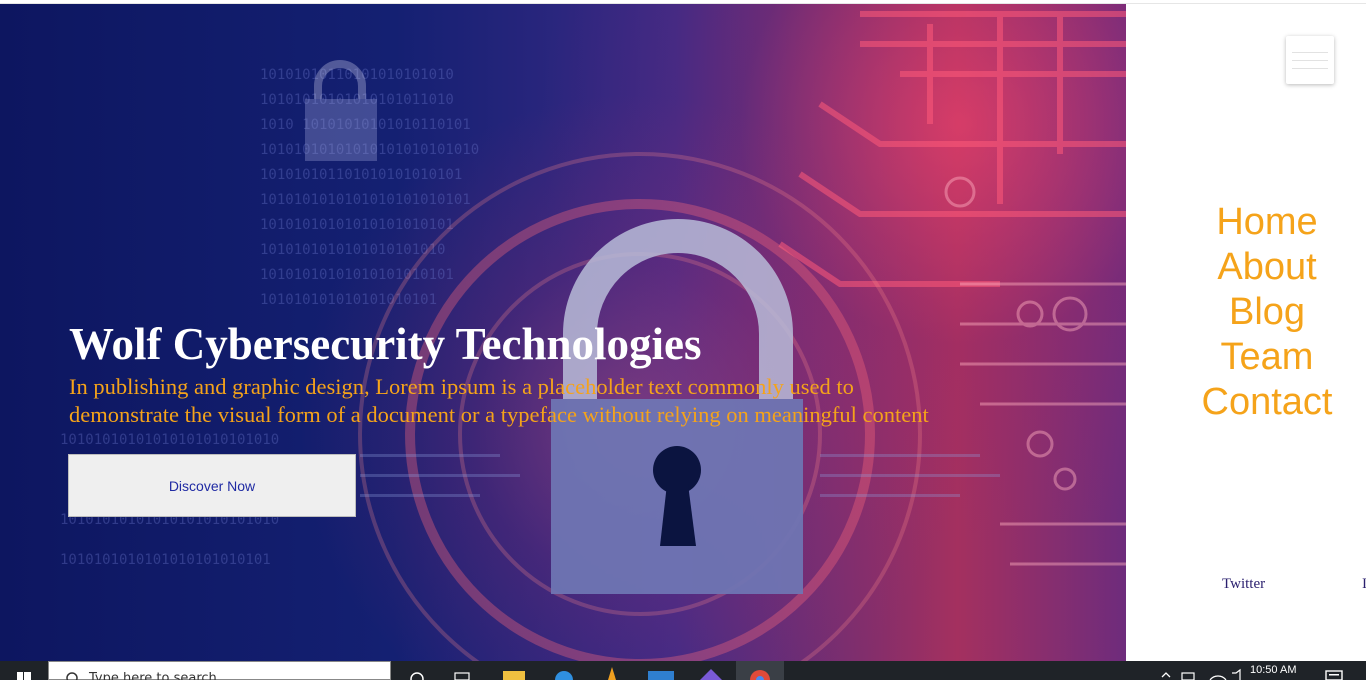 This screenshot has width=1366, height=680. Describe the element at coordinates (72, 676) in the screenshot. I see `search-icon` at that location.